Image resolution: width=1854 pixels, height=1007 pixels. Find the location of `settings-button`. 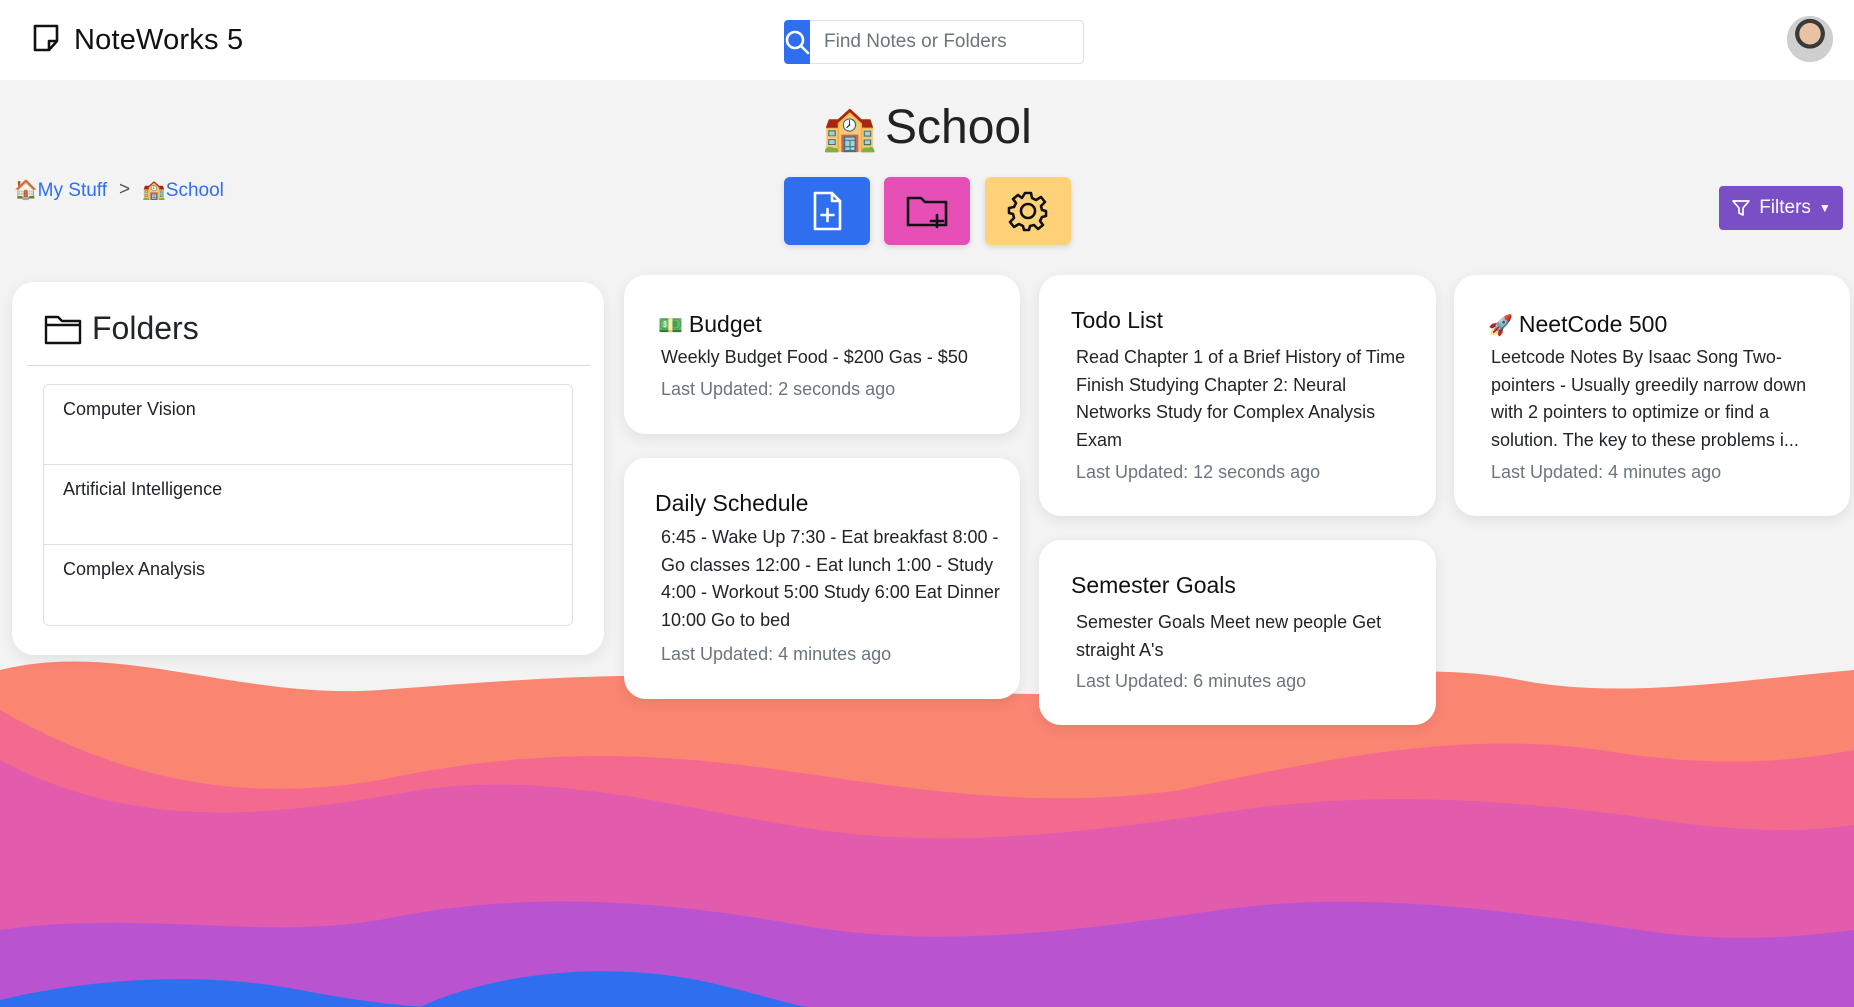

settings-button is located at coordinates (1028, 211).